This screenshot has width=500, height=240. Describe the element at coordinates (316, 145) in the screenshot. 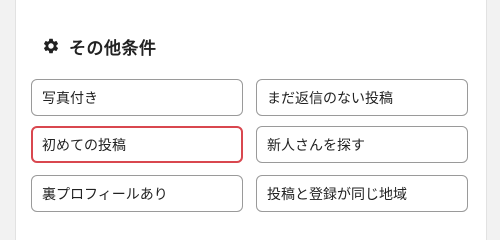

I see `option-label: 新人さんを探す` at that location.